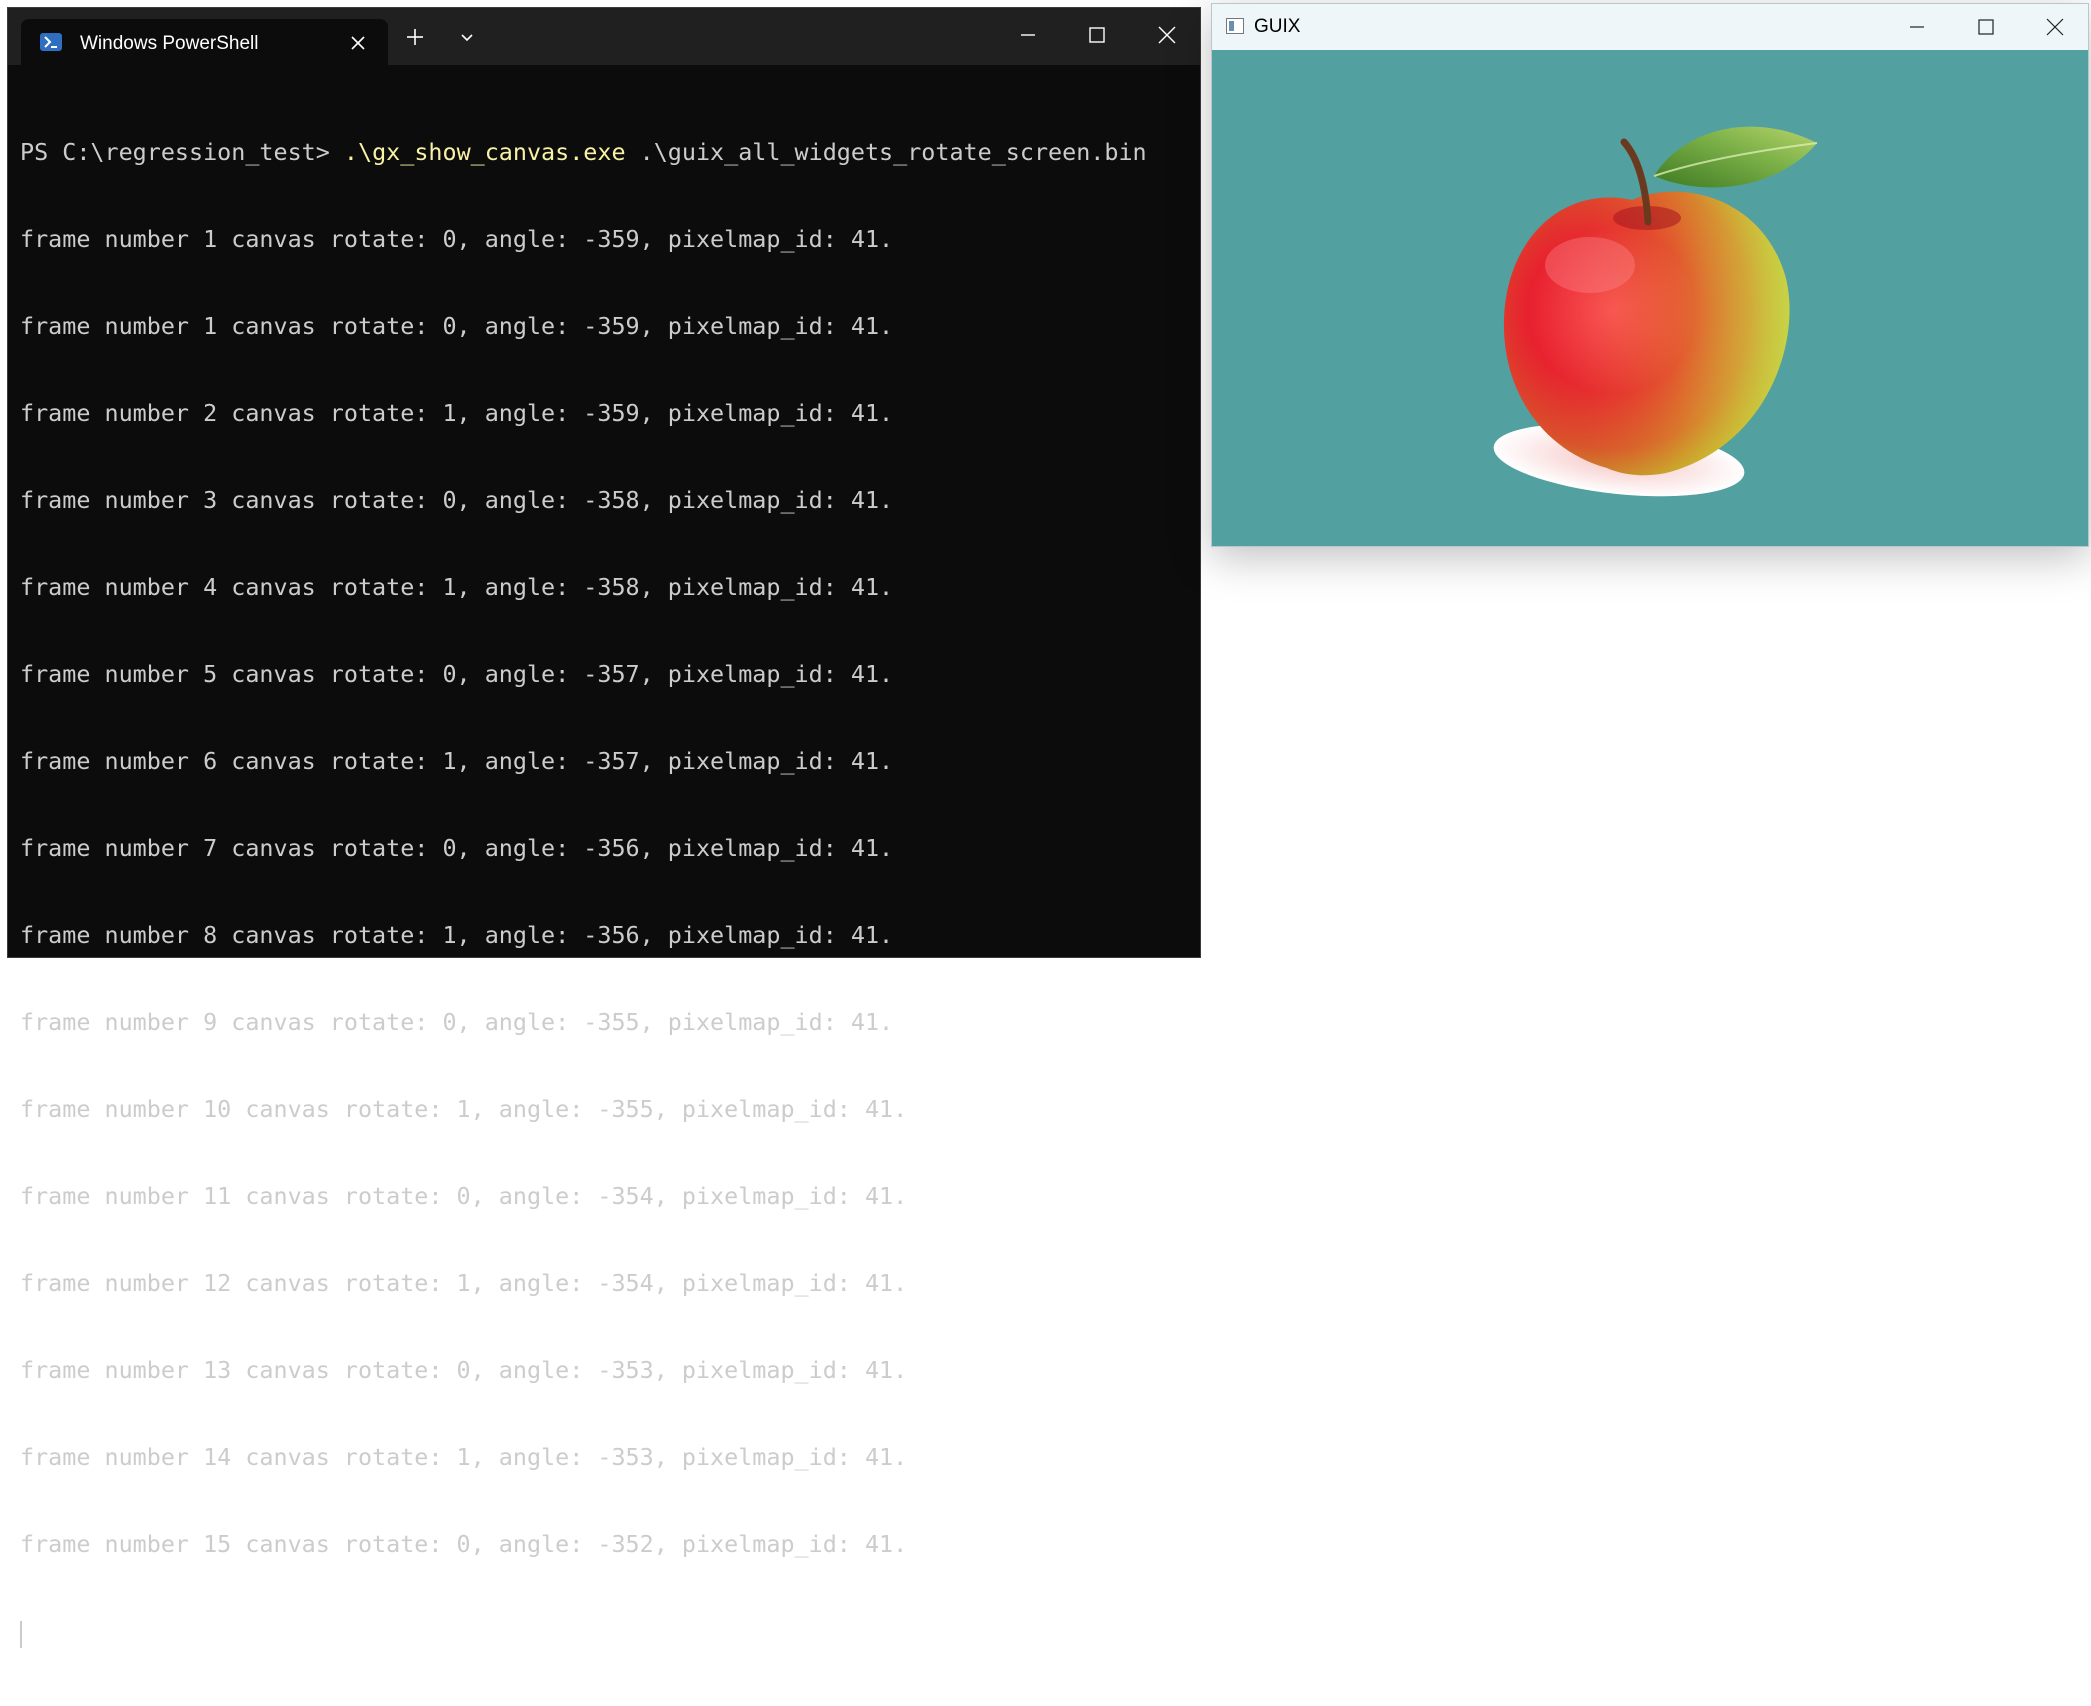  I want to click on guix-window-title: GUIX, so click(1277, 26).